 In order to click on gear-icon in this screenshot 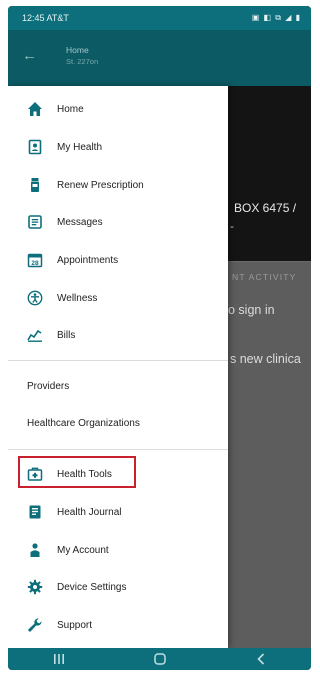, I will do `click(35, 587)`.